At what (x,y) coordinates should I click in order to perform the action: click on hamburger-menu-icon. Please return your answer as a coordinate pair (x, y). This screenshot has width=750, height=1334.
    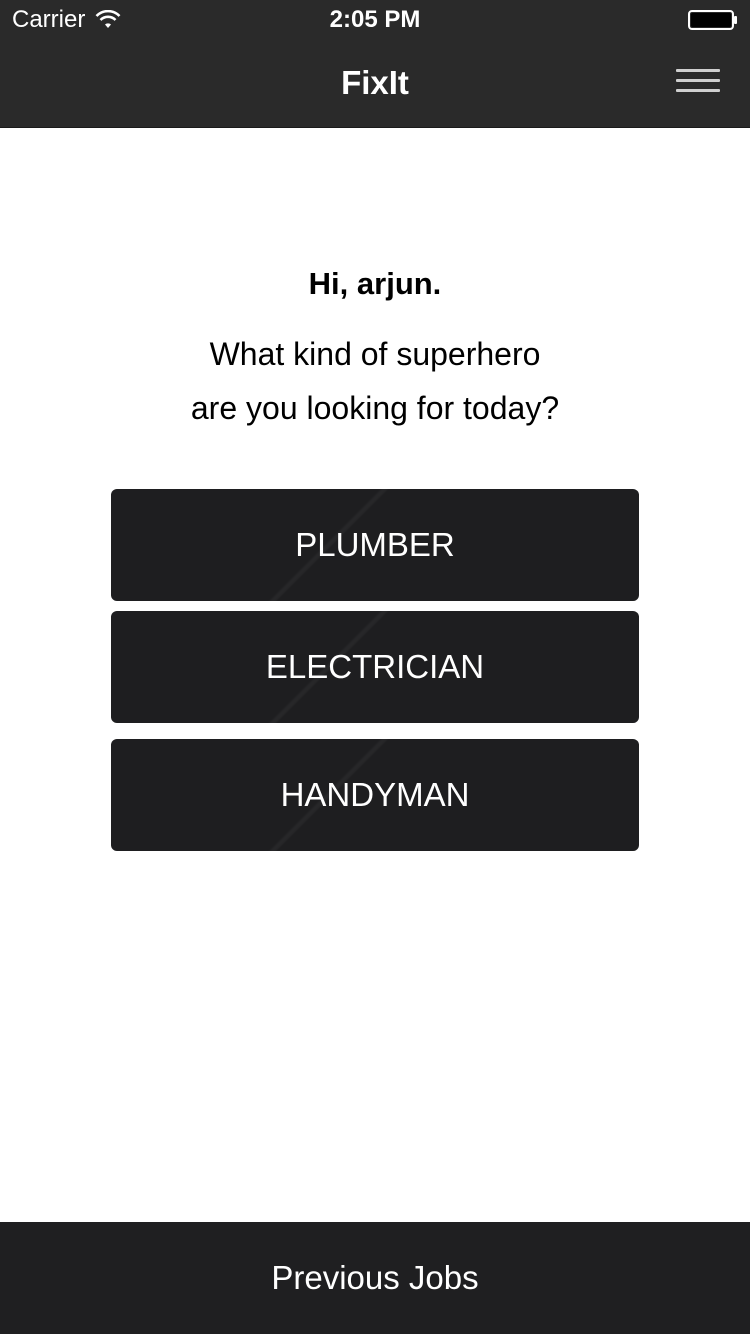
    Looking at the image, I should click on (698, 82).